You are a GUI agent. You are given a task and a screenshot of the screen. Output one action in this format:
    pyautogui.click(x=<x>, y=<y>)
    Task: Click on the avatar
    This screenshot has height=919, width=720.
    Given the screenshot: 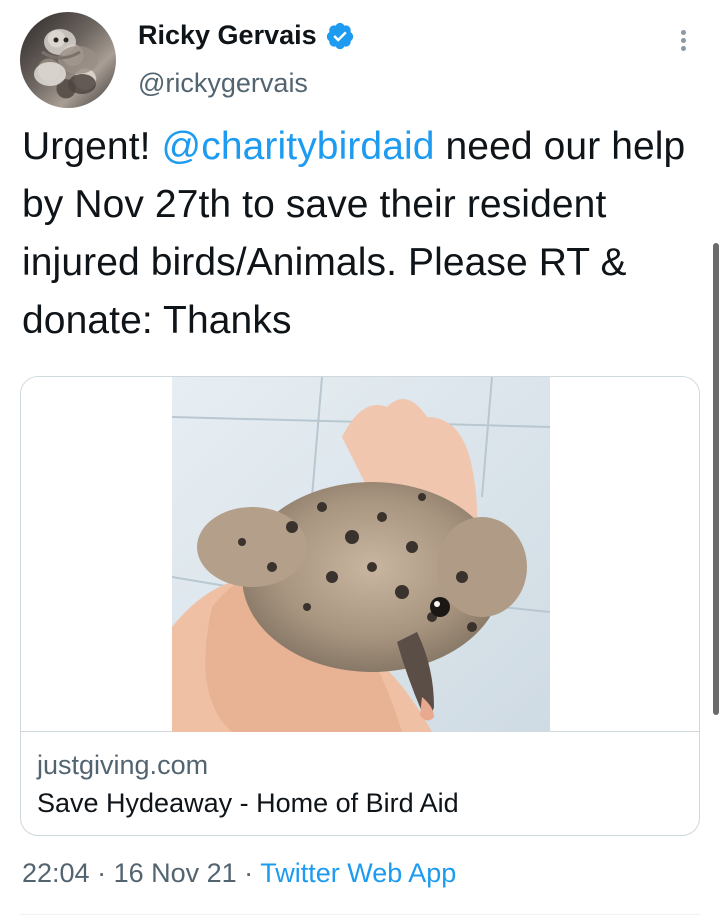 What is the action you would take?
    pyautogui.click(x=68, y=60)
    